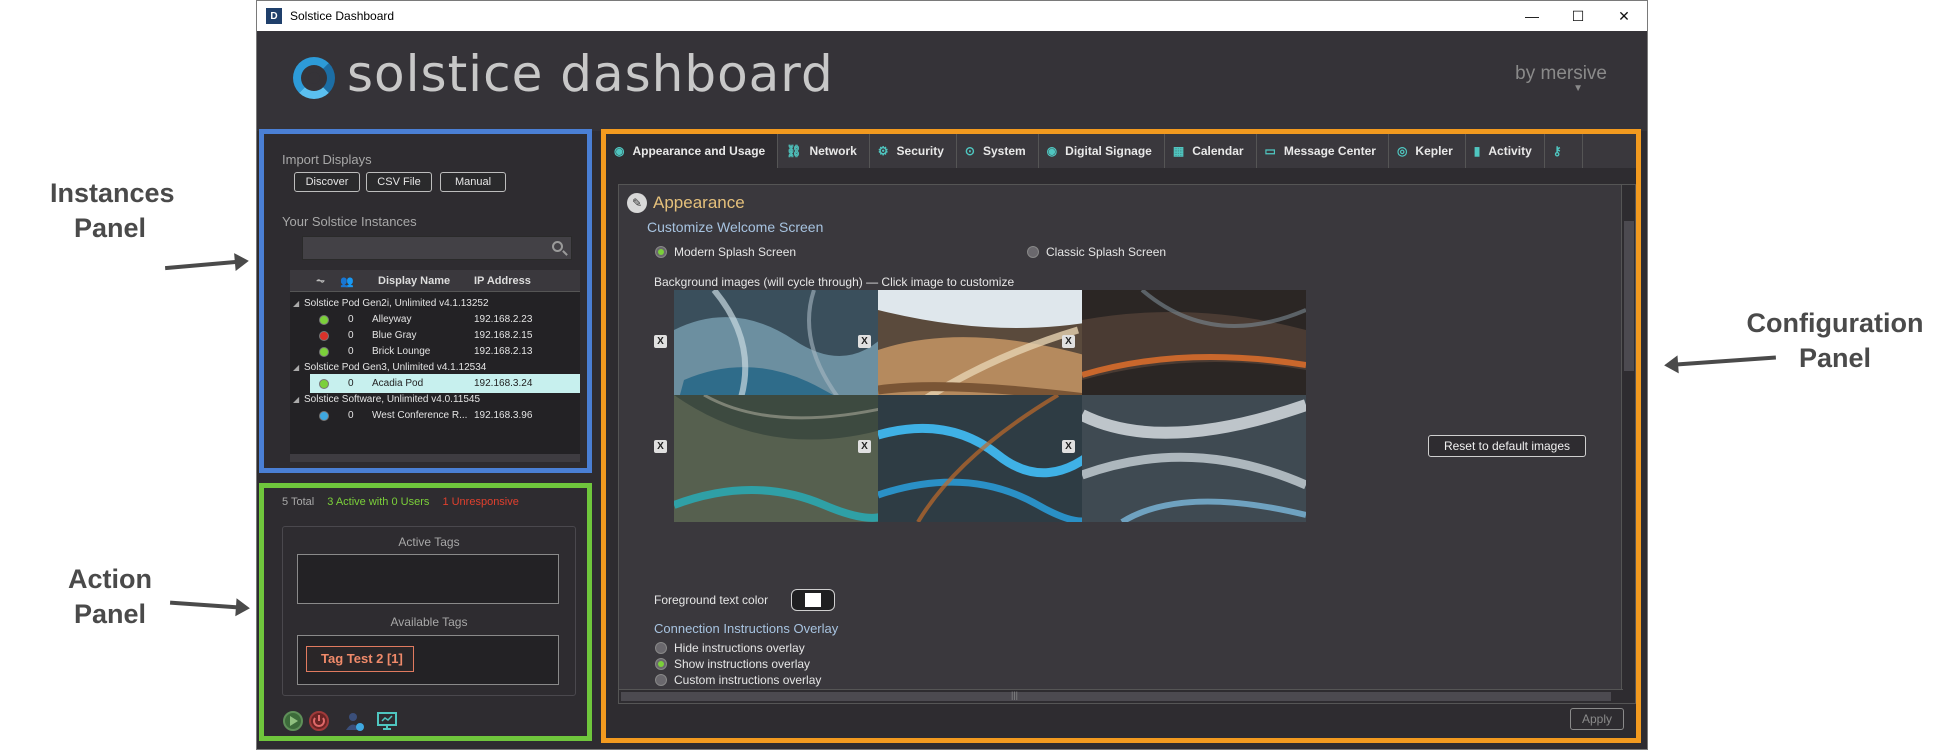 Image resolution: width=1946 pixels, height=750 pixels. I want to click on instance-row: 0 West Conference R... 192.168.3.96, so click(445, 415).